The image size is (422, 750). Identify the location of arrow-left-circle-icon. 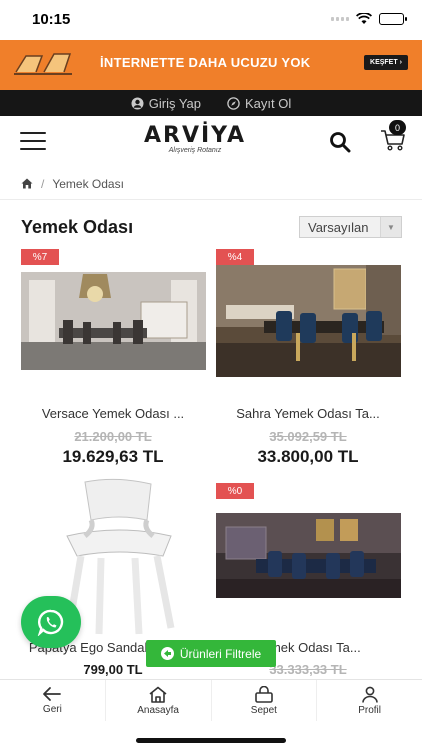
(167, 653).